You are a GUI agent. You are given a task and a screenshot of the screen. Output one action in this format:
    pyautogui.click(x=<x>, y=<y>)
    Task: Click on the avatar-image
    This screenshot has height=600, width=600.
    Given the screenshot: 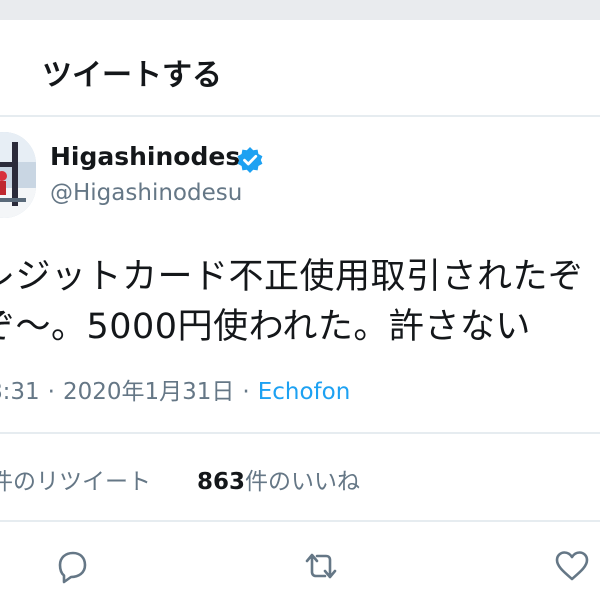 What is the action you would take?
    pyautogui.click(x=18, y=175)
    